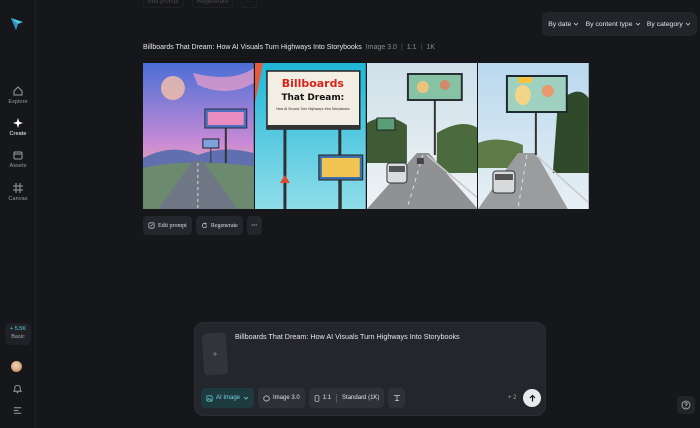 This screenshot has height=428, width=700. Describe the element at coordinates (18, 134) in the screenshot. I see `nav-label: Create` at that location.